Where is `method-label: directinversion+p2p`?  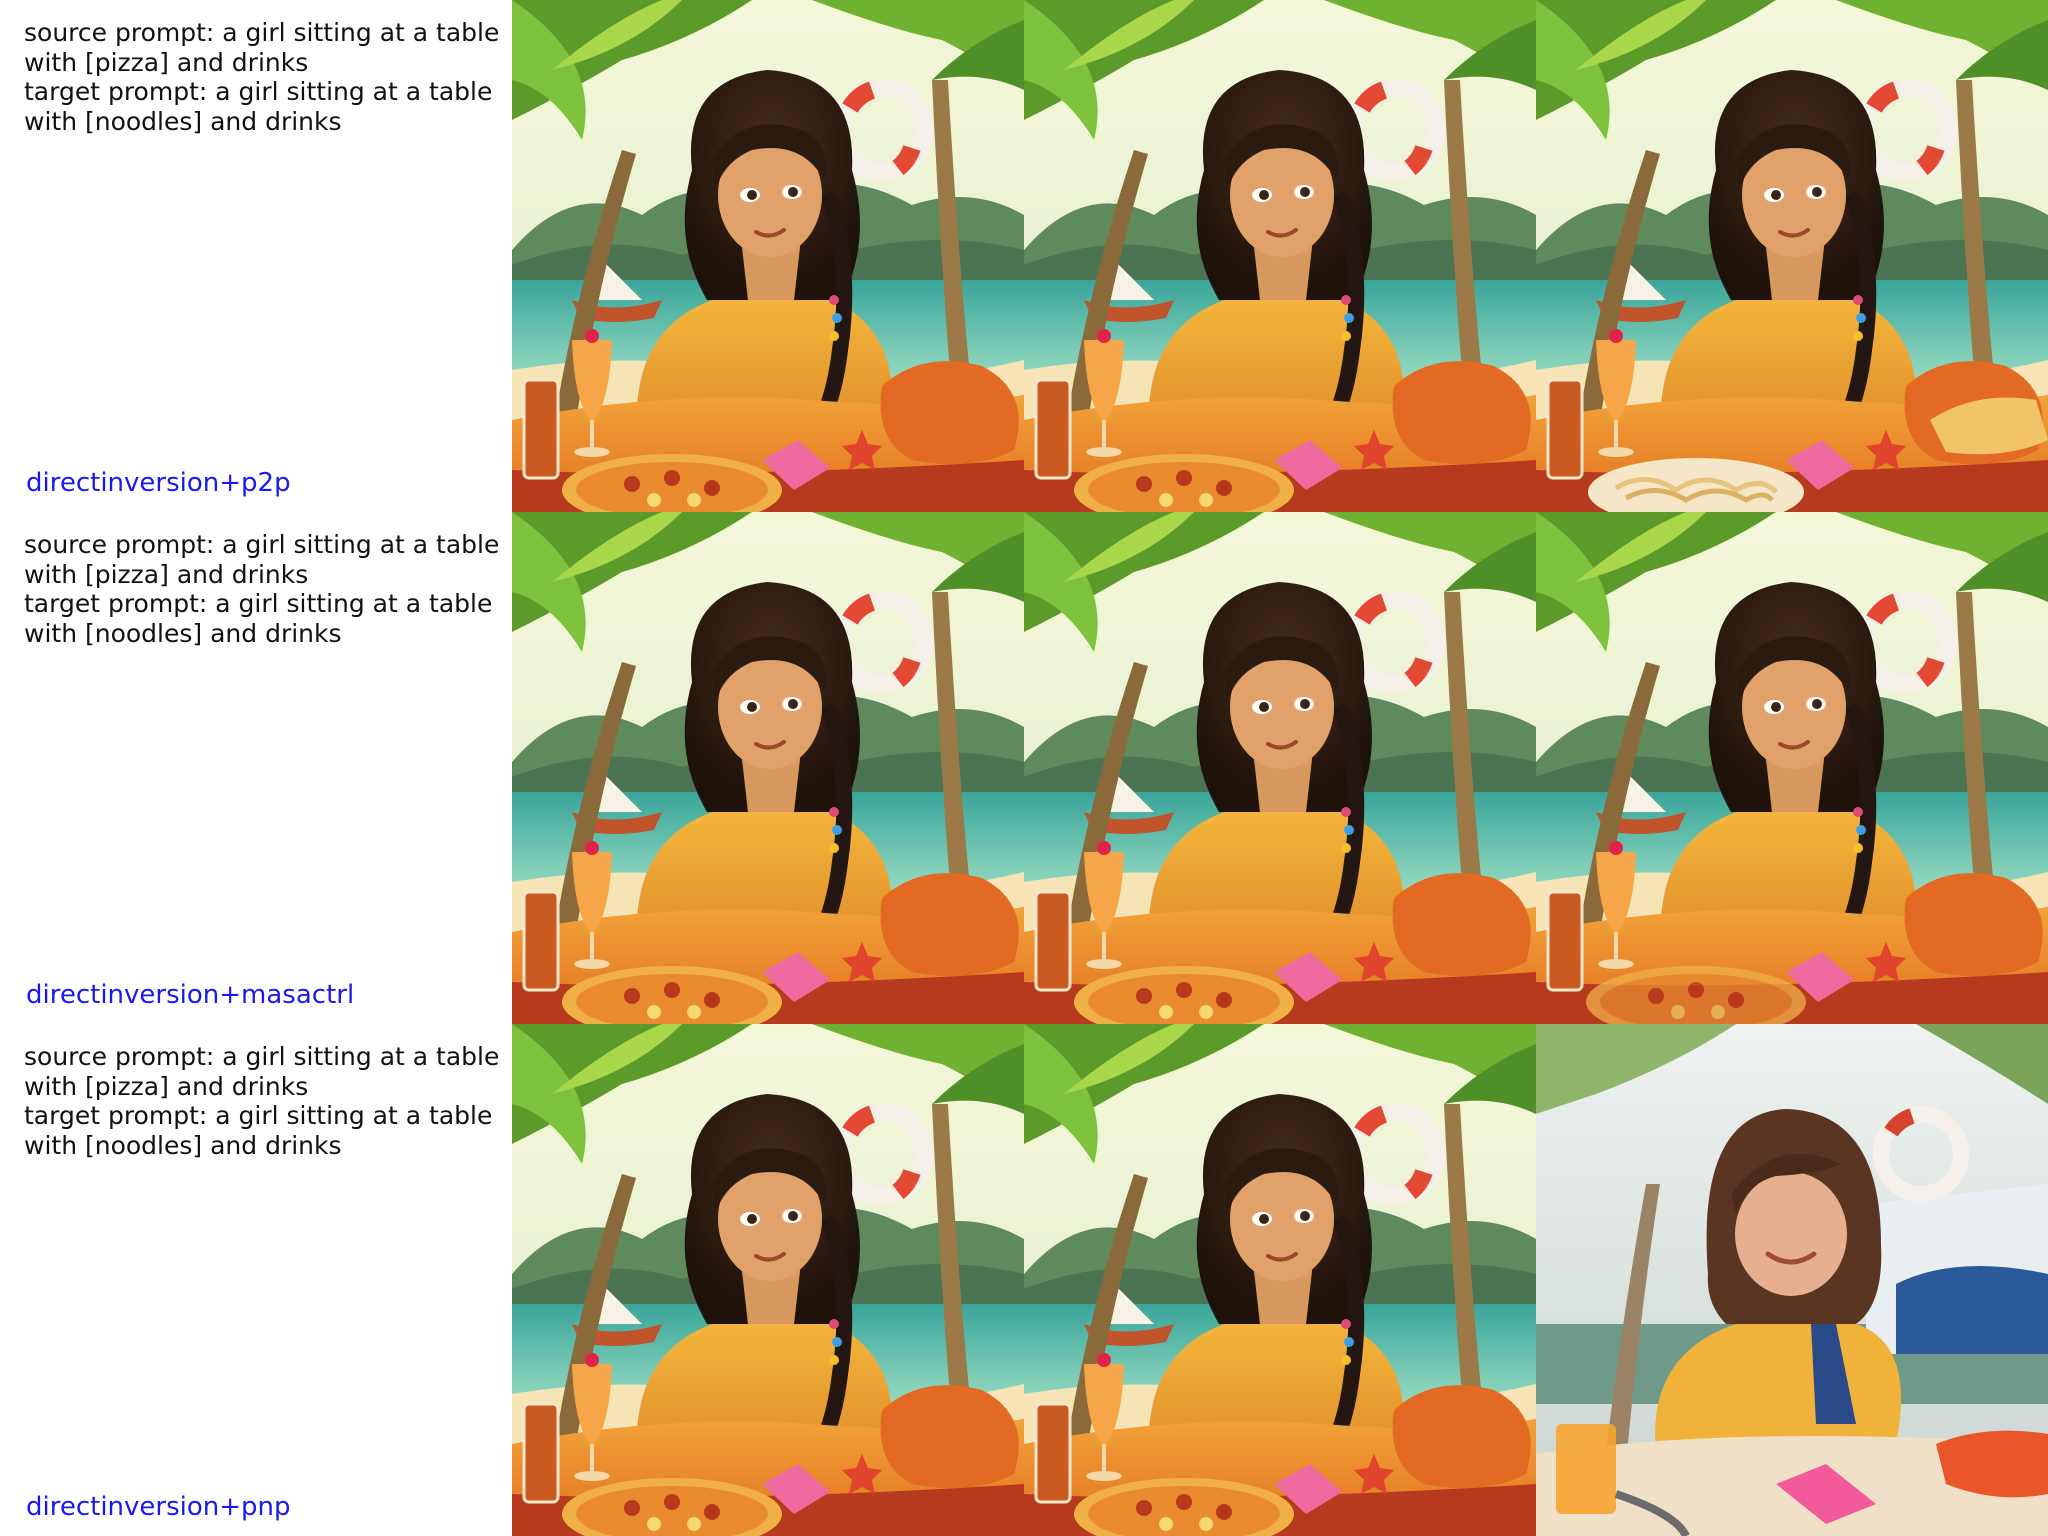 method-label: directinversion+p2p is located at coordinates (158, 483).